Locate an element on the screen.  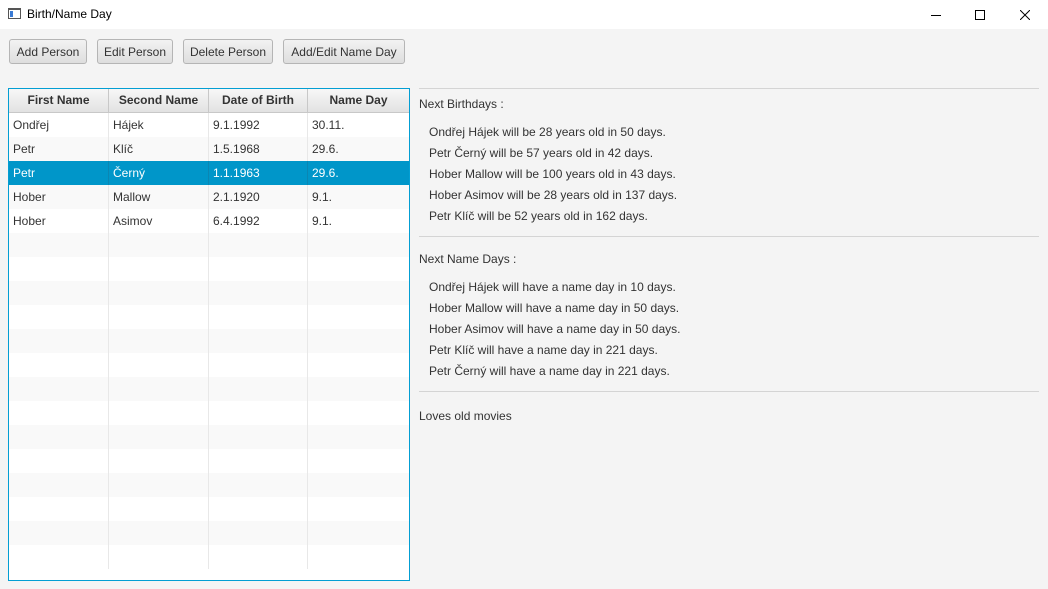
cell-date-of-birth: 6.4.1992 is located at coordinates (258, 221).